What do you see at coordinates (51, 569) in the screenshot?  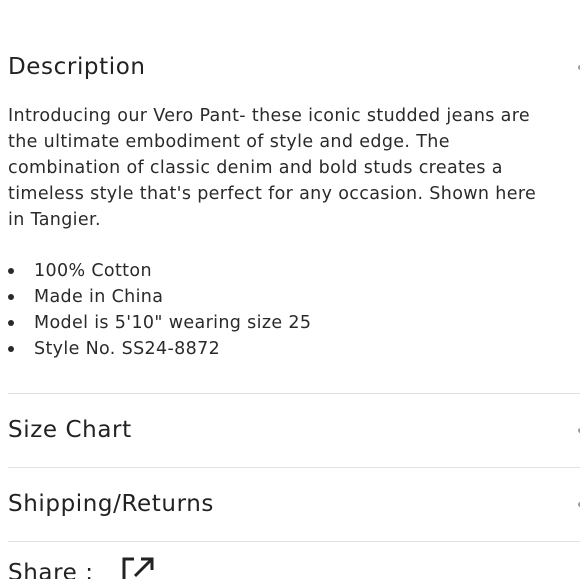 I see `share-label: Share :` at bounding box center [51, 569].